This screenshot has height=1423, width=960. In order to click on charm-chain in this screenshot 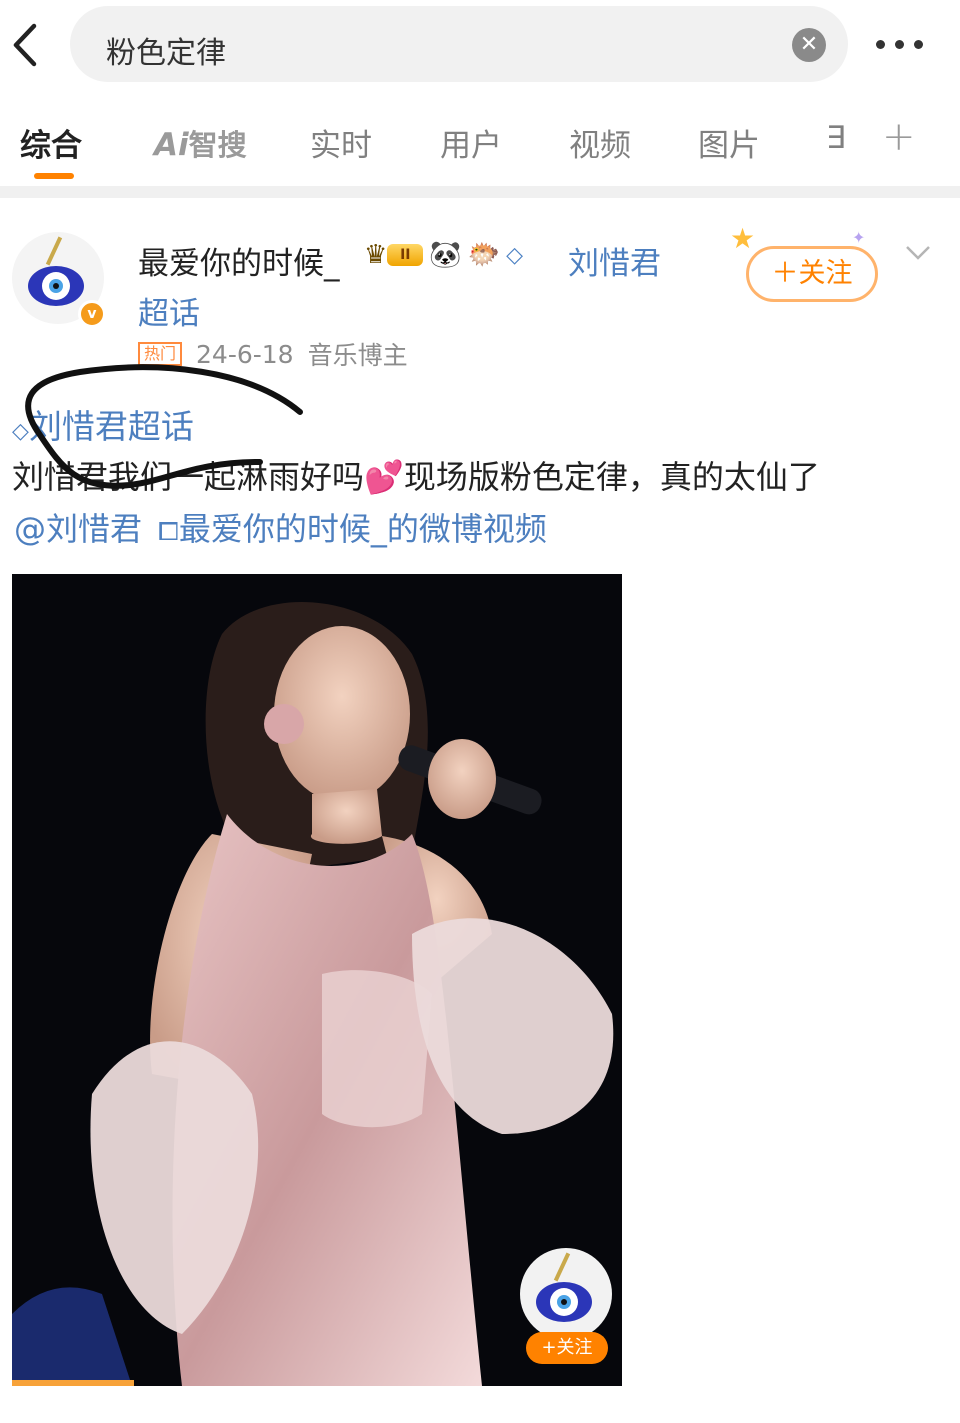, I will do `click(54, 251)`.